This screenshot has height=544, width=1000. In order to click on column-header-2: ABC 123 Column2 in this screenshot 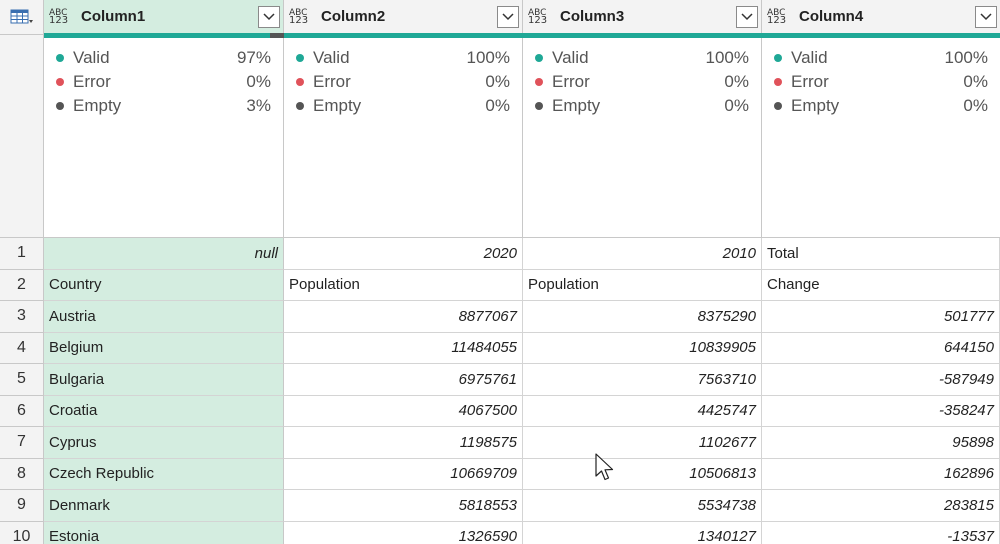, I will do `click(403, 16)`.